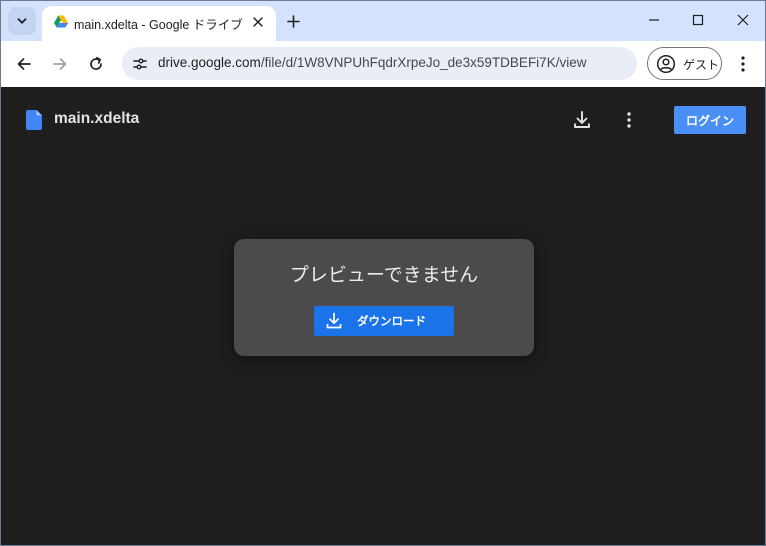 The height and width of the screenshot is (546, 766). What do you see at coordinates (384, 297) in the screenshot?
I see `no-preview-card: プレビューできません ダウンロード` at bounding box center [384, 297].